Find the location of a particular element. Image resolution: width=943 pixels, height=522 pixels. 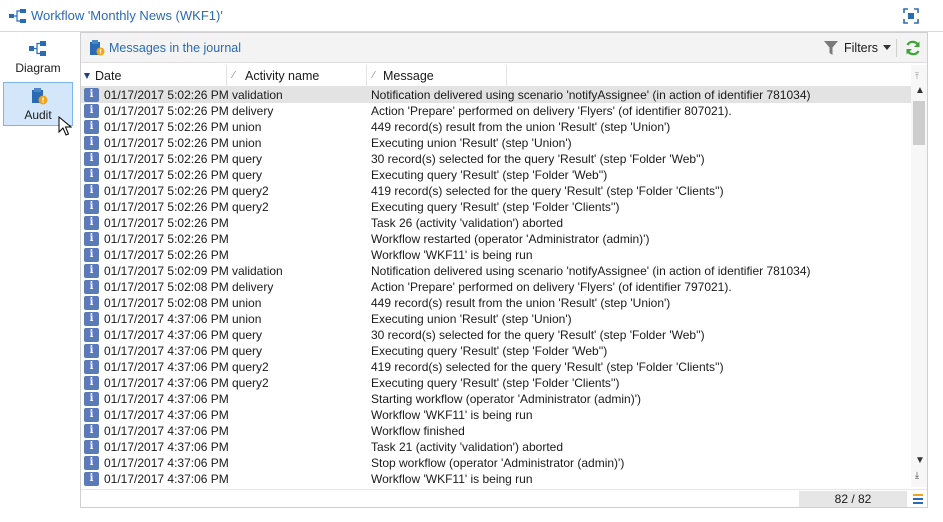

scrollbar-thumb is located at coordinates (919, 123).